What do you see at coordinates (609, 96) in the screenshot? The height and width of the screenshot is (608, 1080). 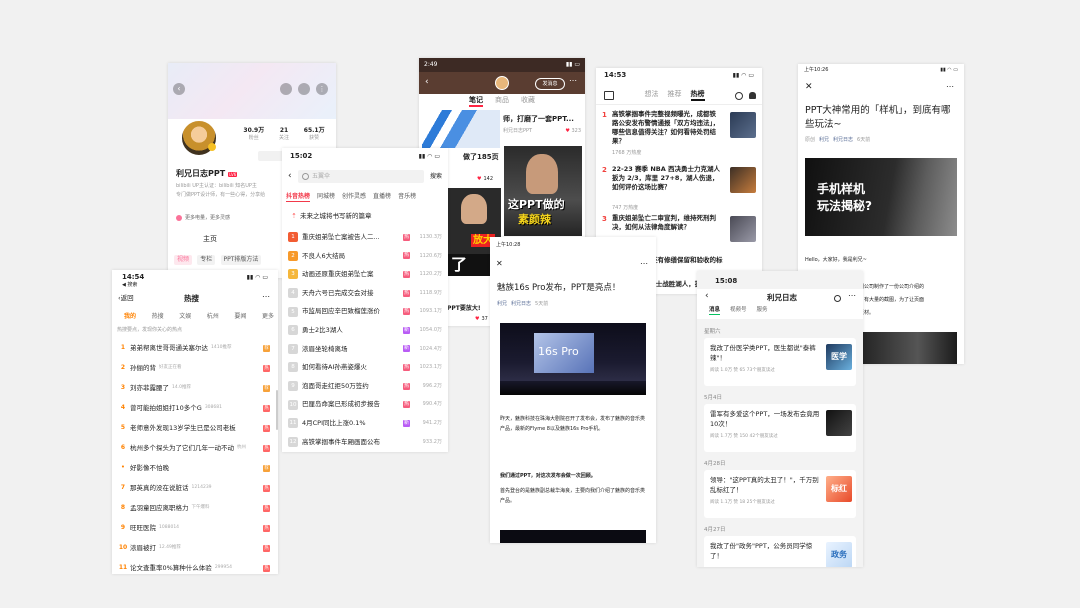 I see `box-icon` at bounding box center [609, 96].